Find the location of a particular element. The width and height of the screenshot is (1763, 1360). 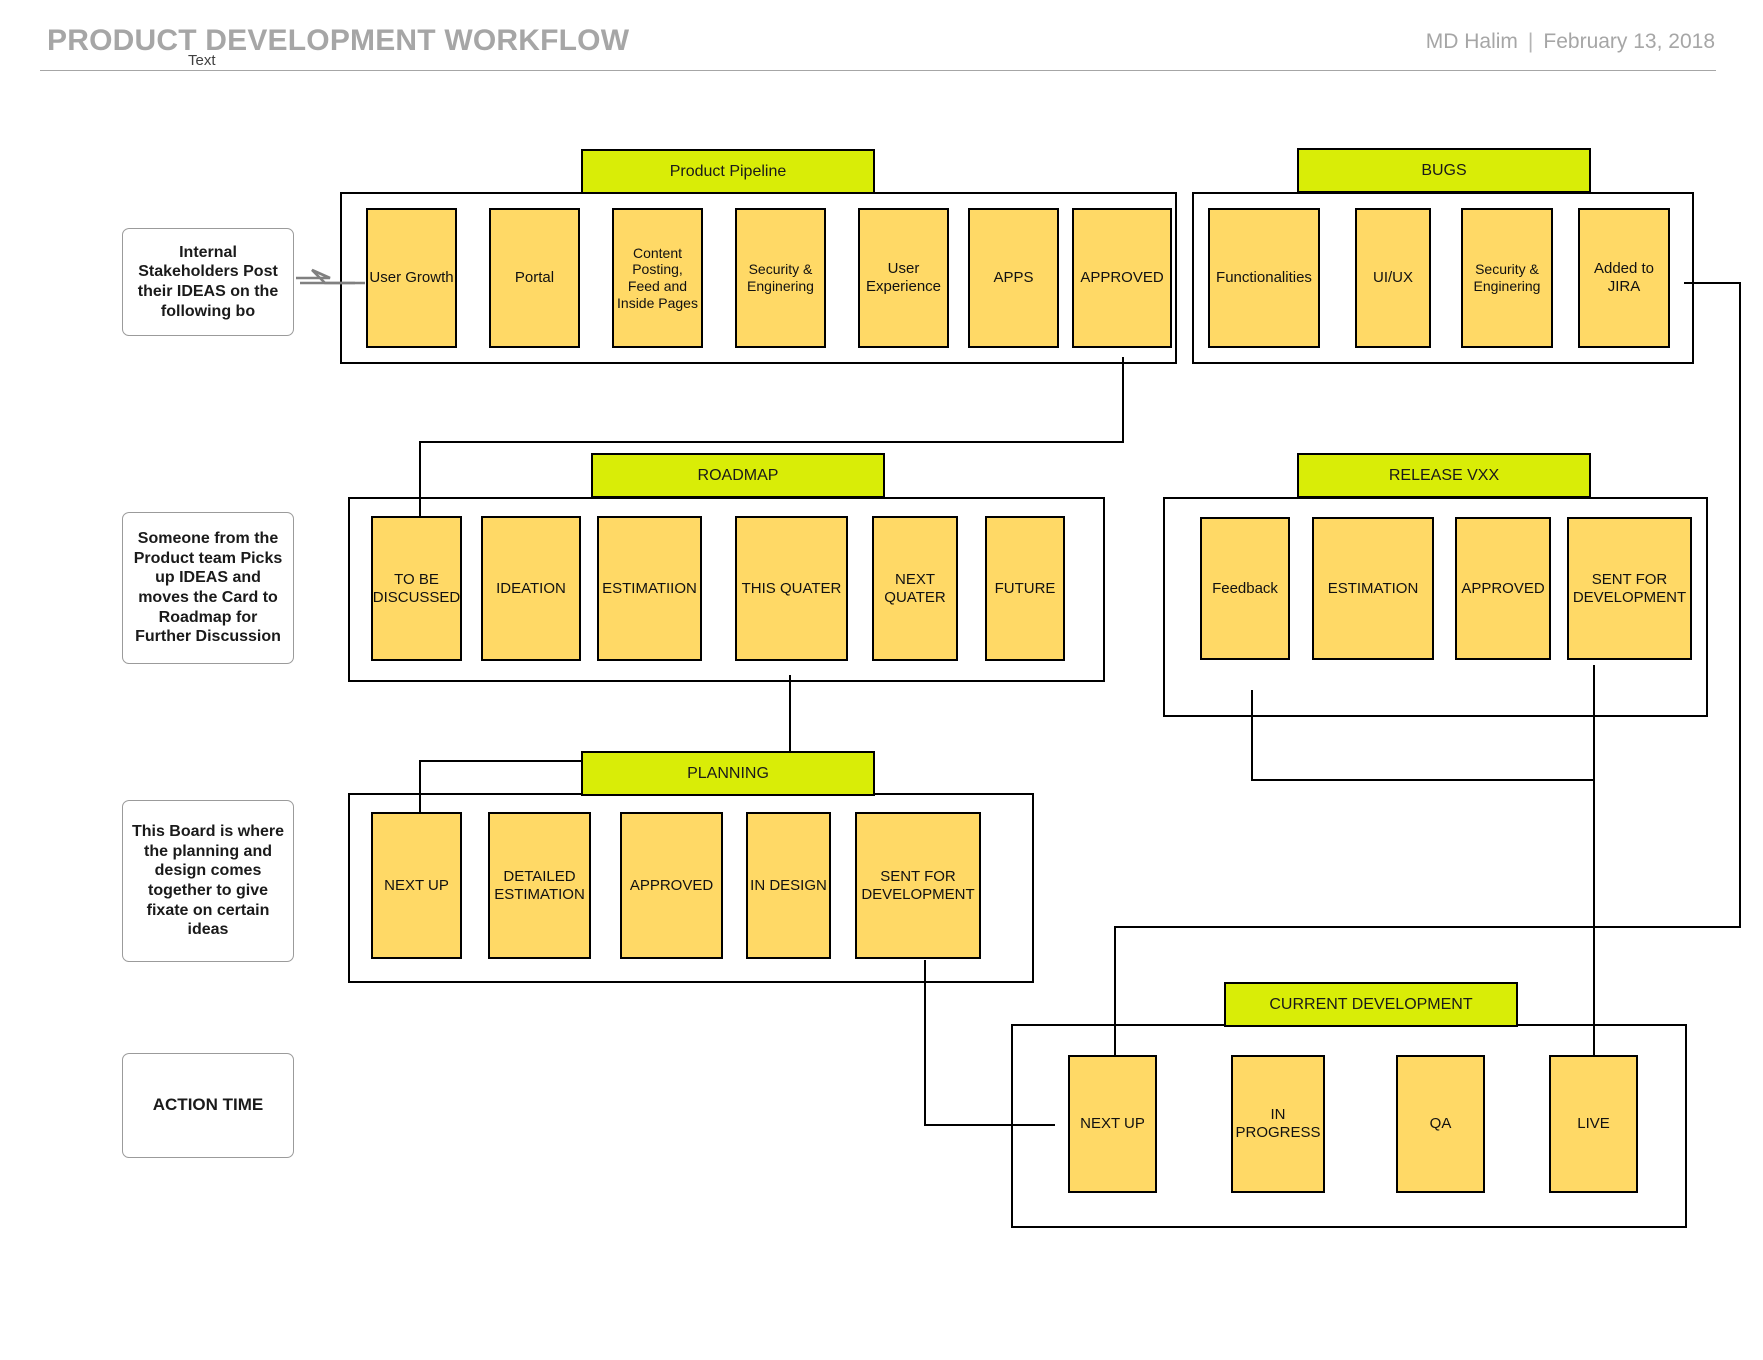

card-in-design: IN DESIGN is located at coordinates (788, 885).